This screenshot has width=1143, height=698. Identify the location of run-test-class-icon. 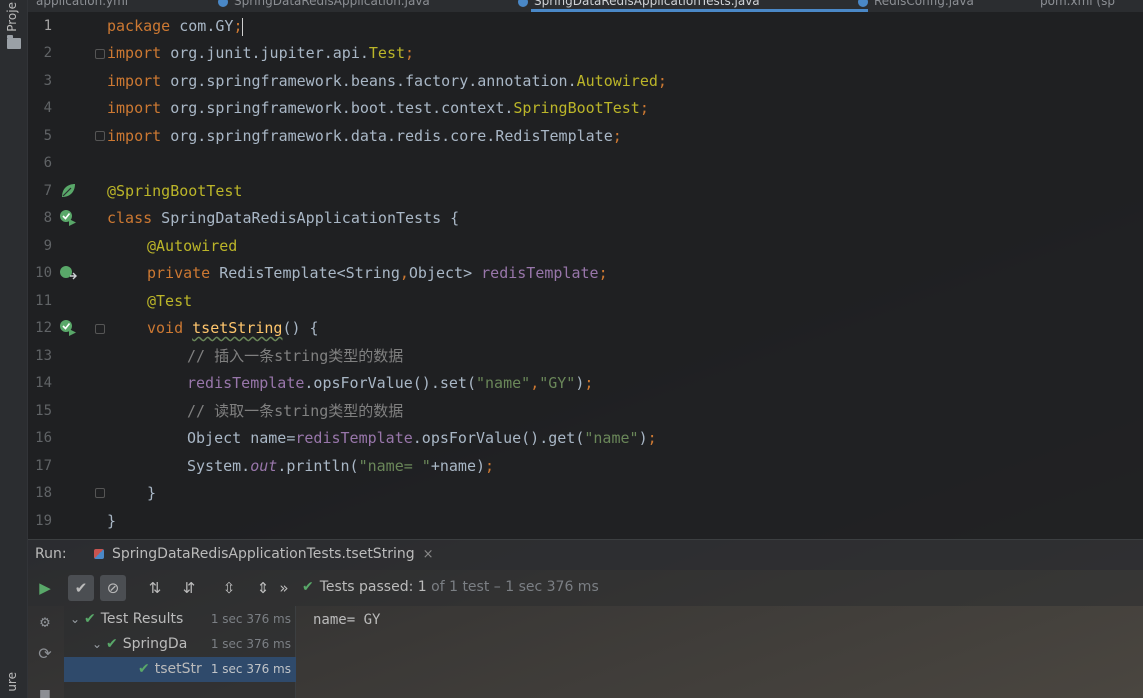
(68, 218).